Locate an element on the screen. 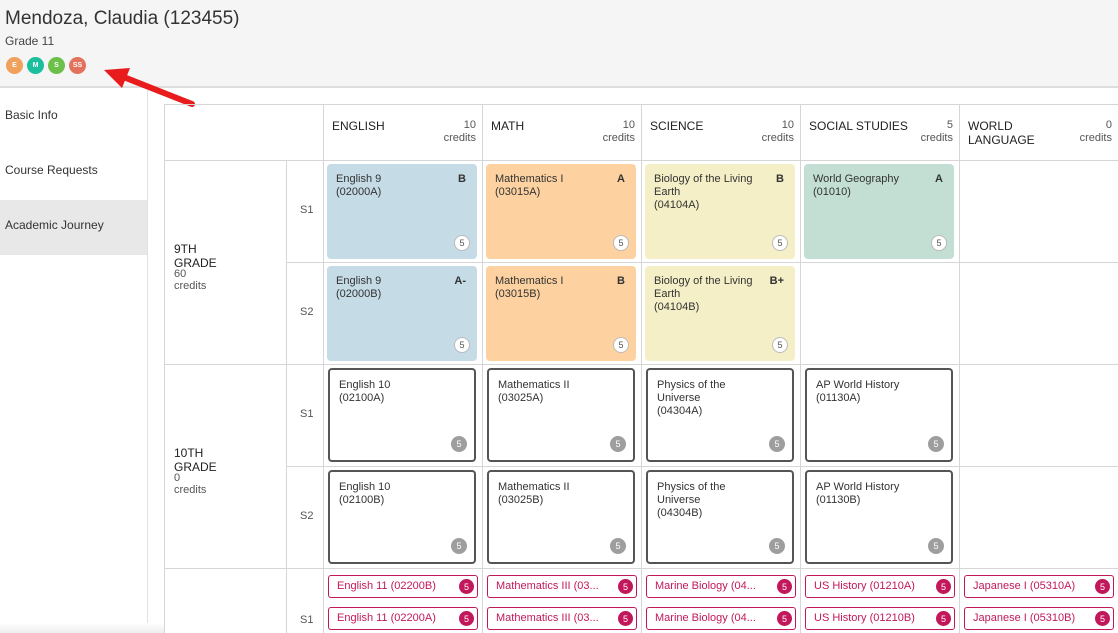 The width and height of the screenshot is (1118, 633). grade-9-credits: 60 credits is located at coordinates (190, 280).